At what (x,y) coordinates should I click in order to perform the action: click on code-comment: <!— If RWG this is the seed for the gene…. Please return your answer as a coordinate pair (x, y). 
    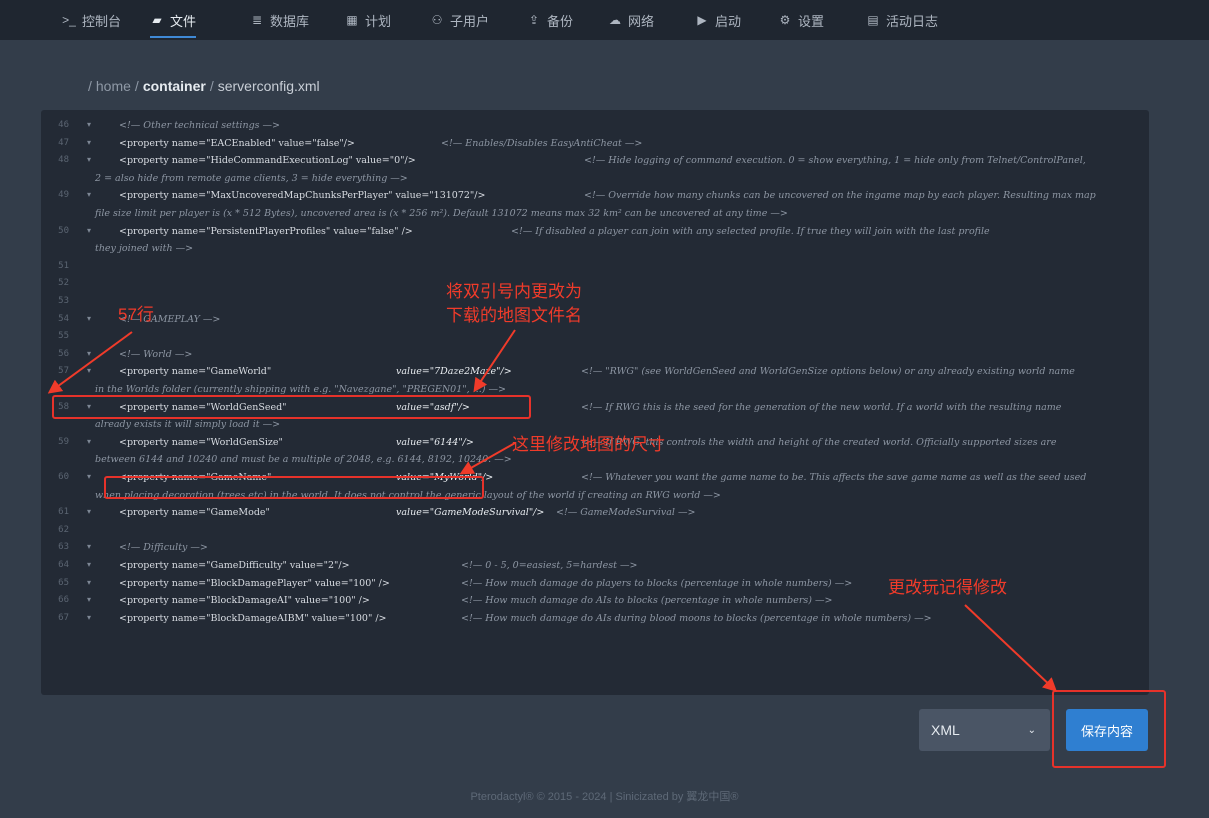
    Looking at the image, I should click on (821, 407).